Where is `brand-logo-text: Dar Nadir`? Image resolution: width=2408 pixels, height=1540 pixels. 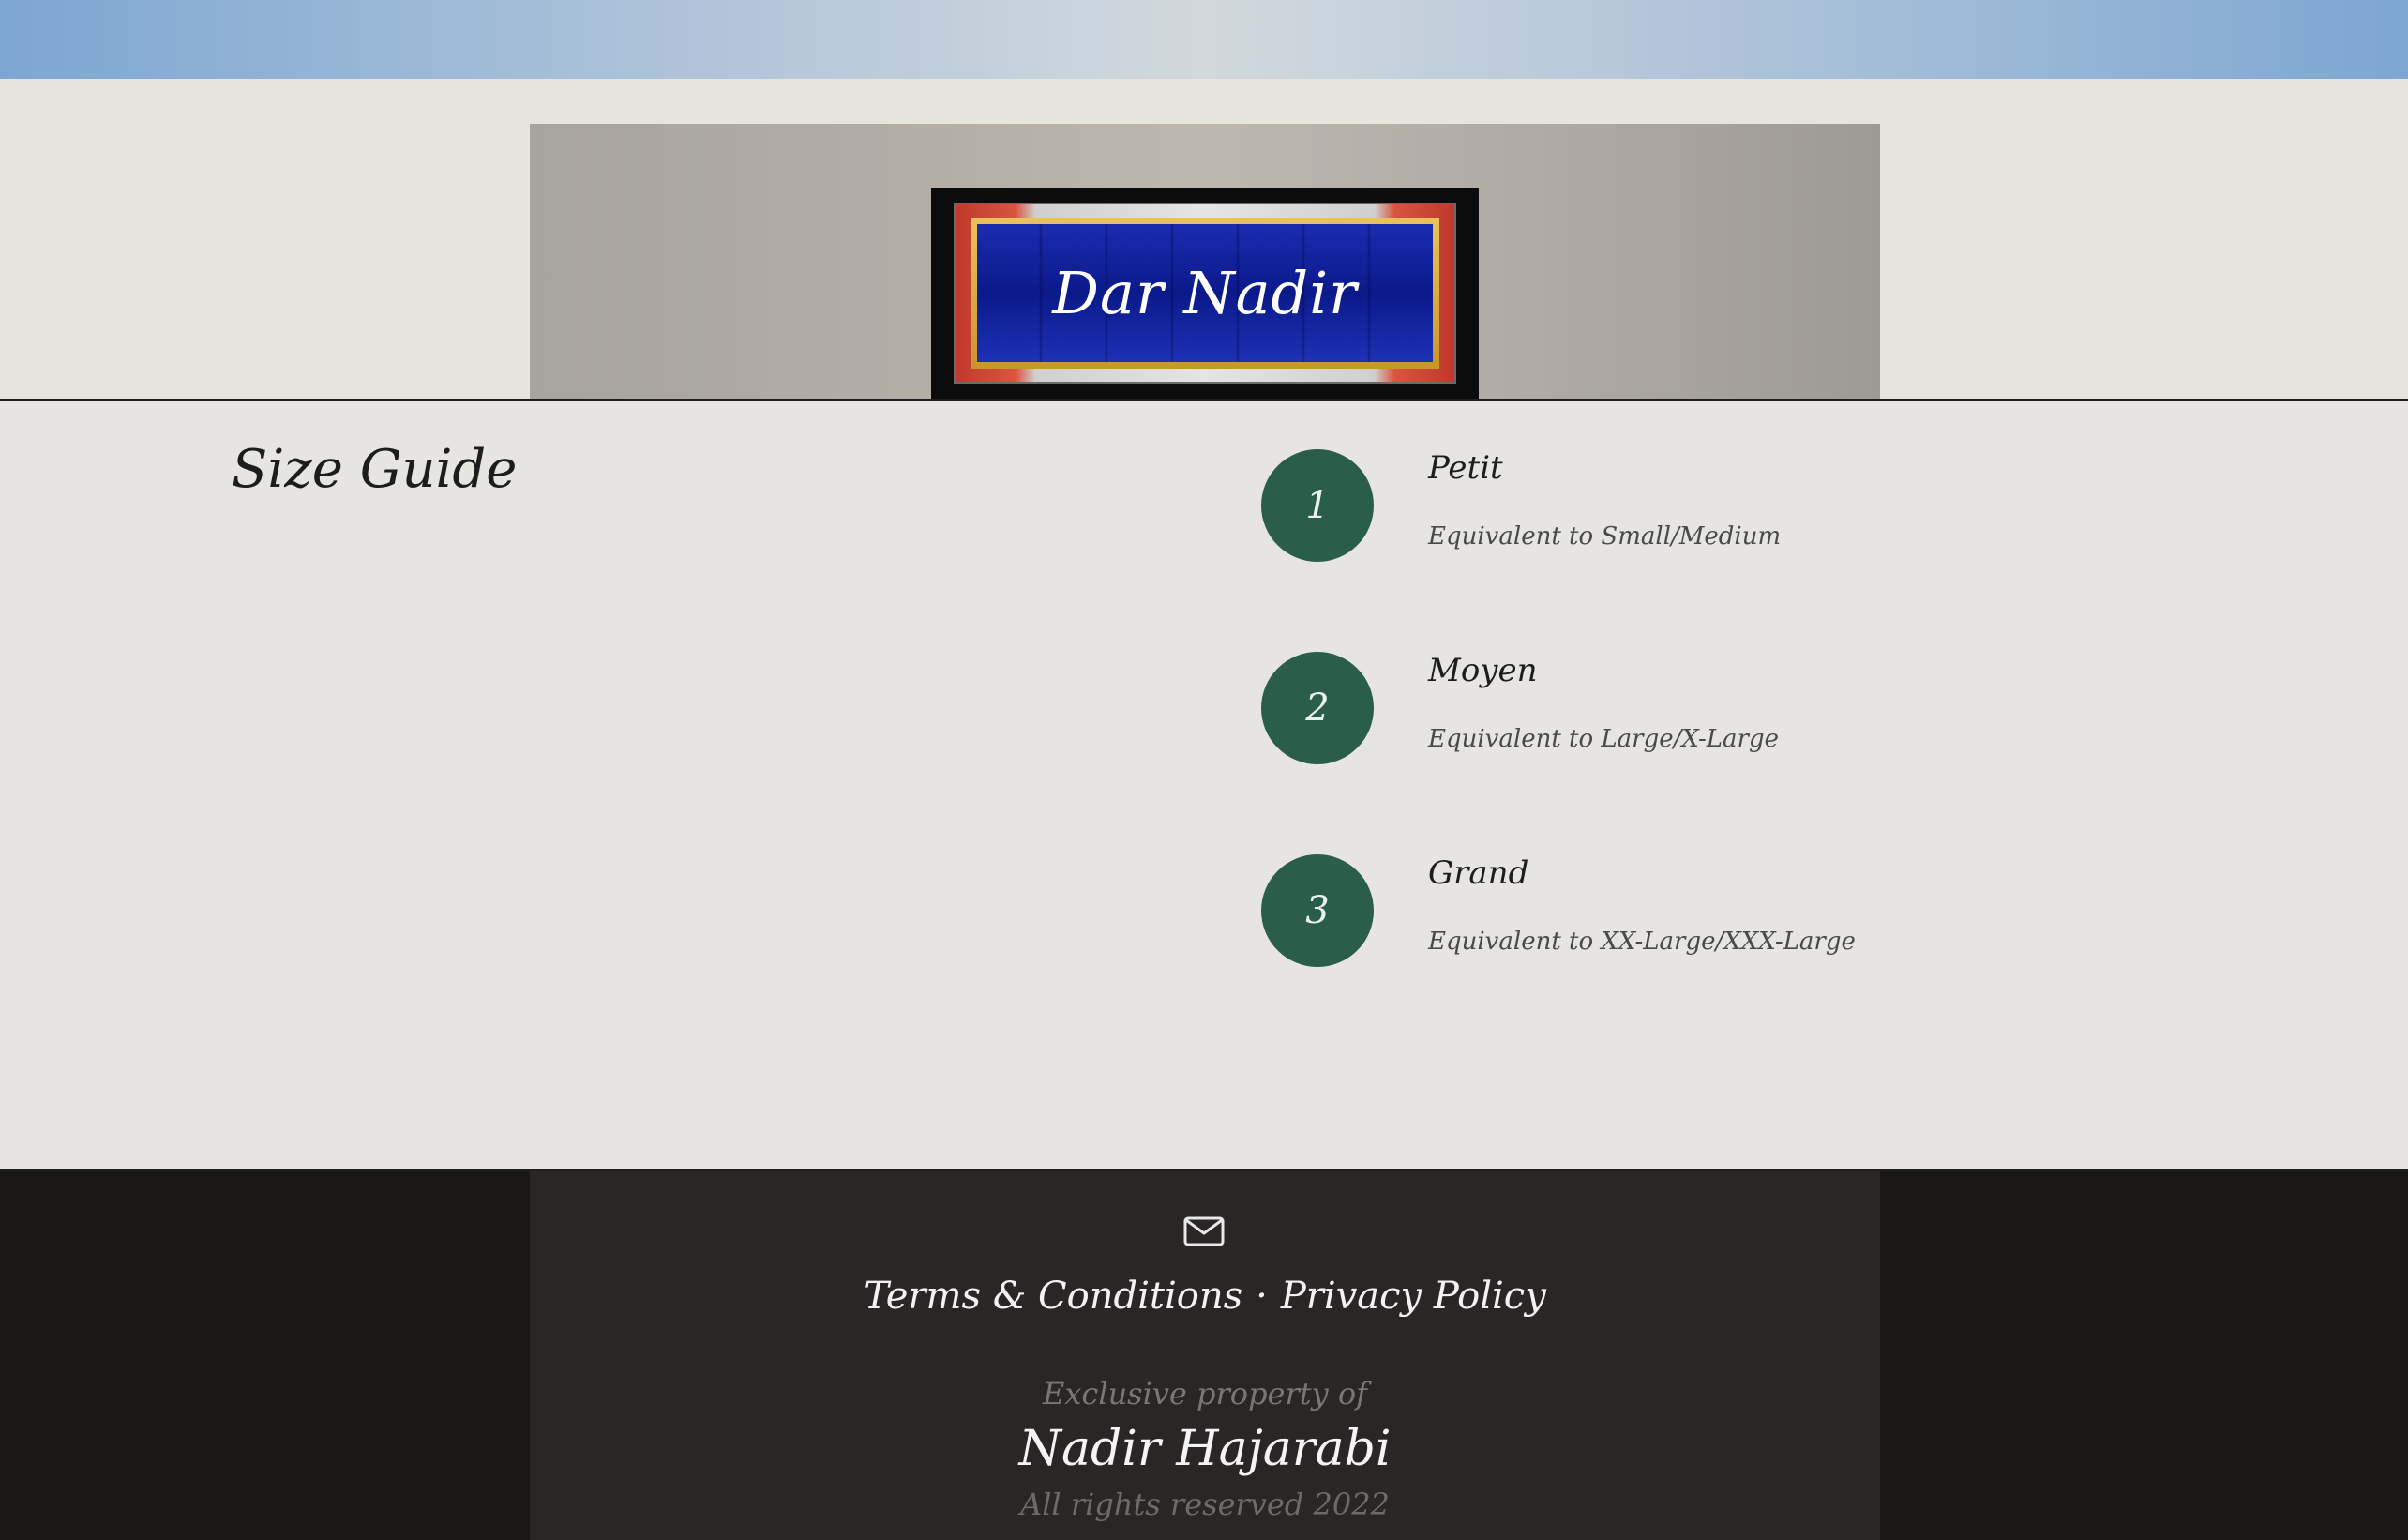 brand-logo-text: Dar Nadir is located at coordinates (1205, 293).